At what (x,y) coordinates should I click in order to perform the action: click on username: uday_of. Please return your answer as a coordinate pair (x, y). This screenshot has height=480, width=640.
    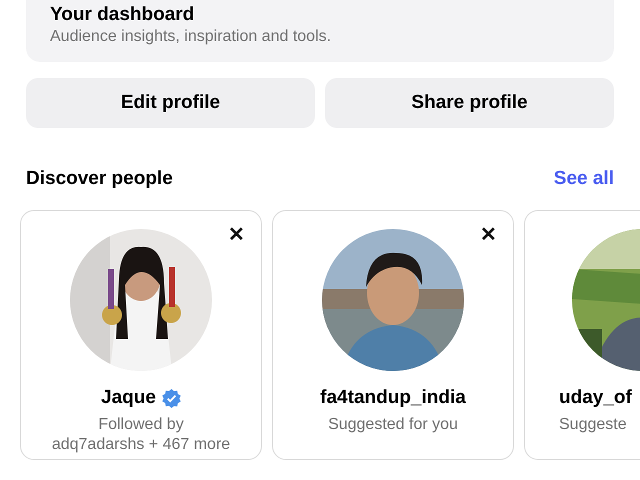
    Looking at the image, I should click on (595, 398).